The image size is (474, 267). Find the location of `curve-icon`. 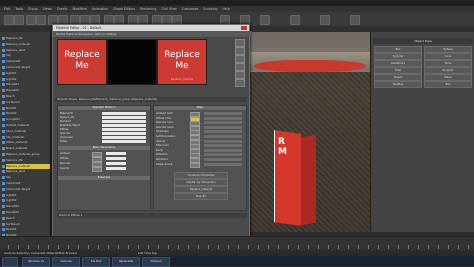

curve-icon is located at coordinates (265, 20).